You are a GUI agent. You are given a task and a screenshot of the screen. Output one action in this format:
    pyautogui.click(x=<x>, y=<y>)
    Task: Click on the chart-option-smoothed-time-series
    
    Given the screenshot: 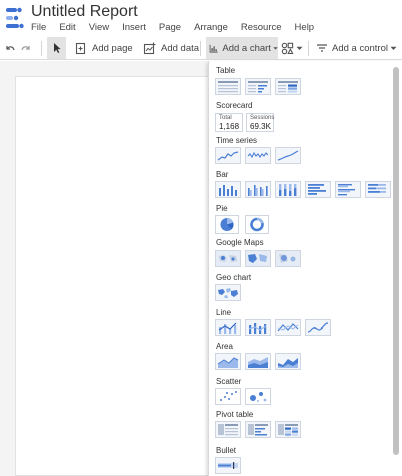 What is the action you would take?
    pyautogui.click(x=288, y=155)
    